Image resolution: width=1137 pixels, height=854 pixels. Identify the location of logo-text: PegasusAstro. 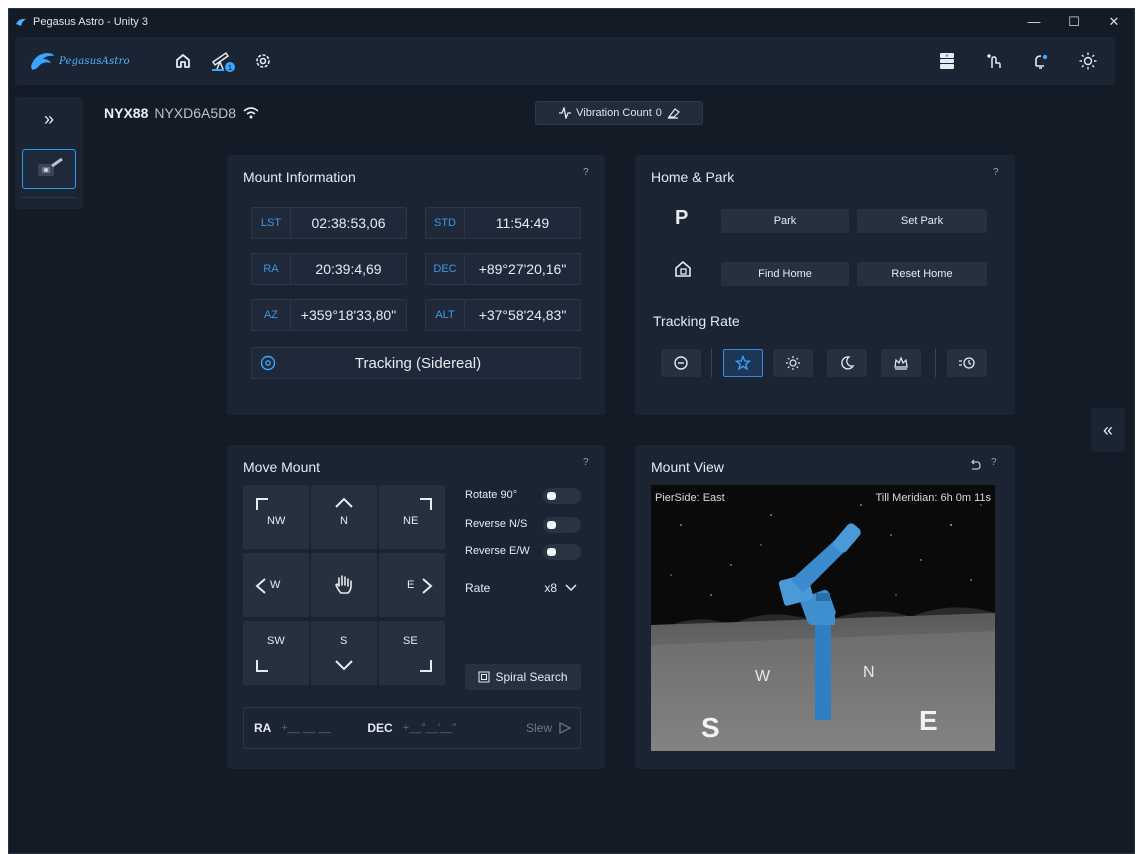
(94, 61).